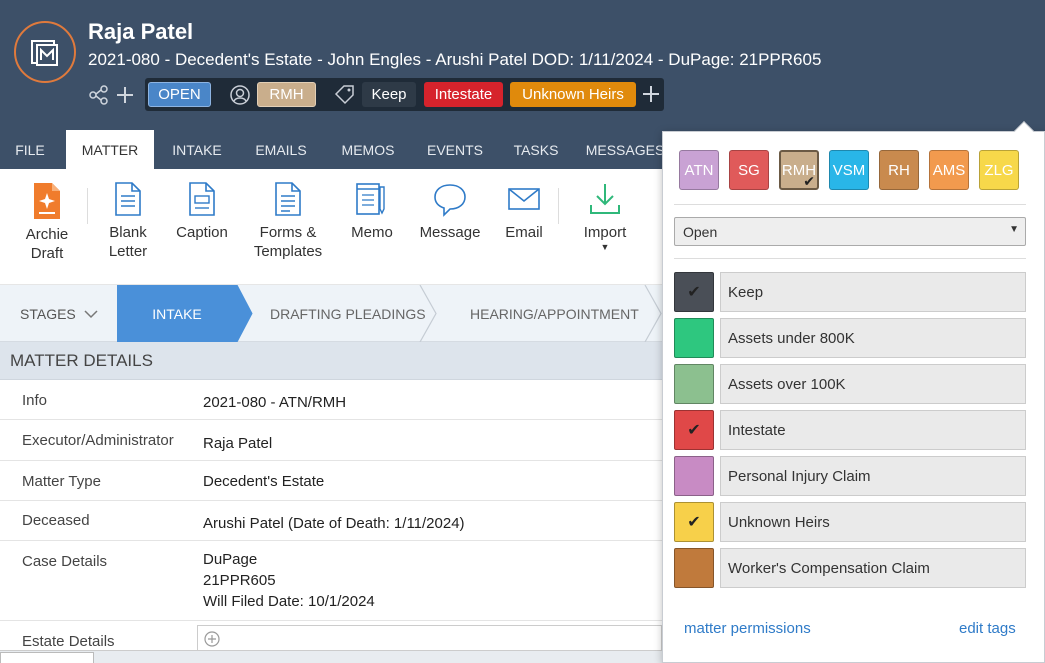 Image resolution: width=1045 pixels, height=663 pixels. I want to click on detail-value: 2021-080 - ATN/RMH, so click(274, 402).